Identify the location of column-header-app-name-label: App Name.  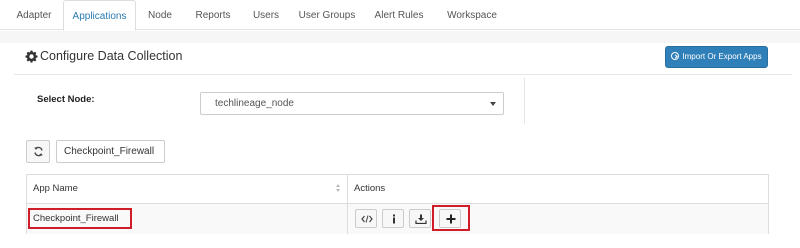
(55, 188).